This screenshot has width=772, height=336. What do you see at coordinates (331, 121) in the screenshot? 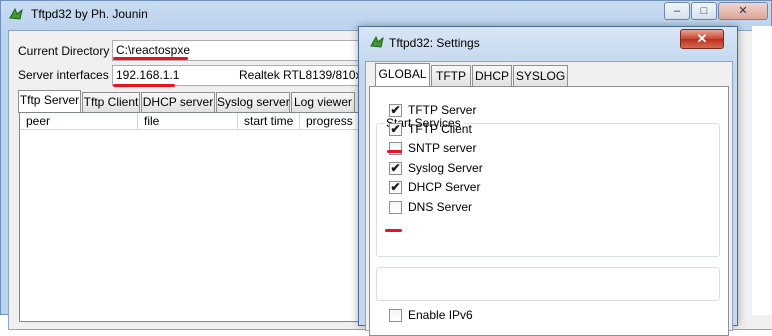
I see `column-header-progress: progress` at bounding box center [331, 121].